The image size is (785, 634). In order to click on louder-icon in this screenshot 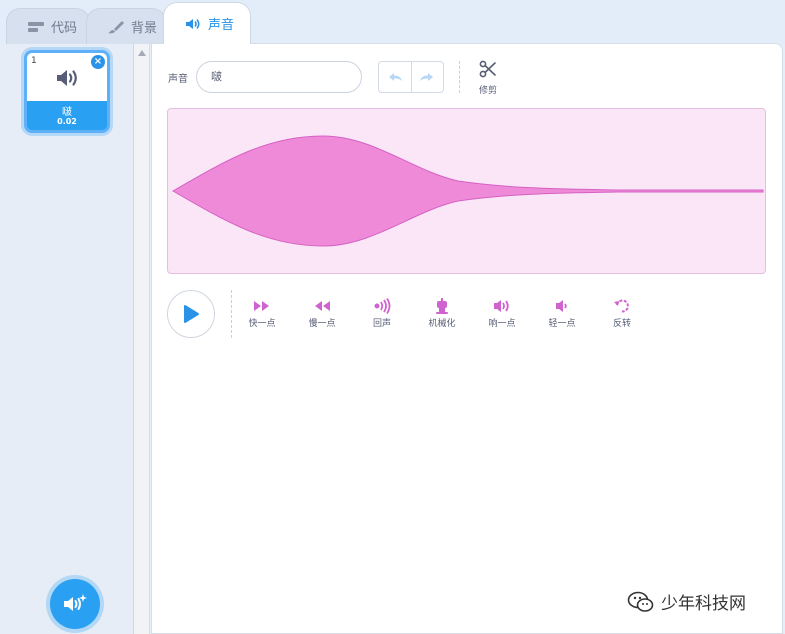, I will do `click(501, 306)`.